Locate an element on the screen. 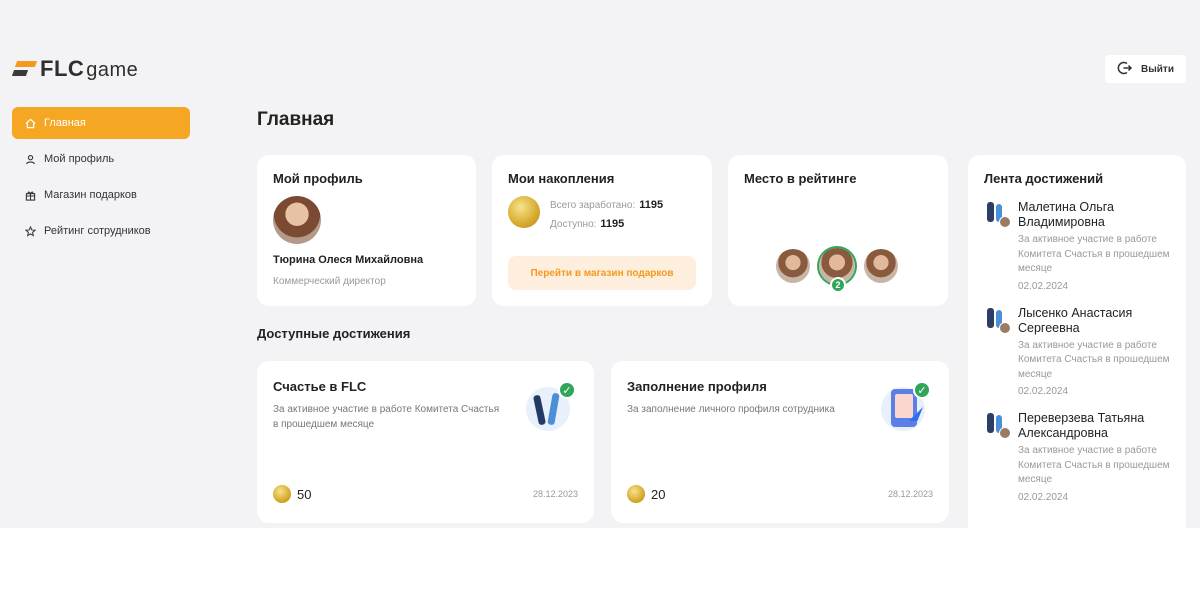 This screenshot has width=1200, height=599. rating-avatar-current: 2 is located at coordinates (837, 270).